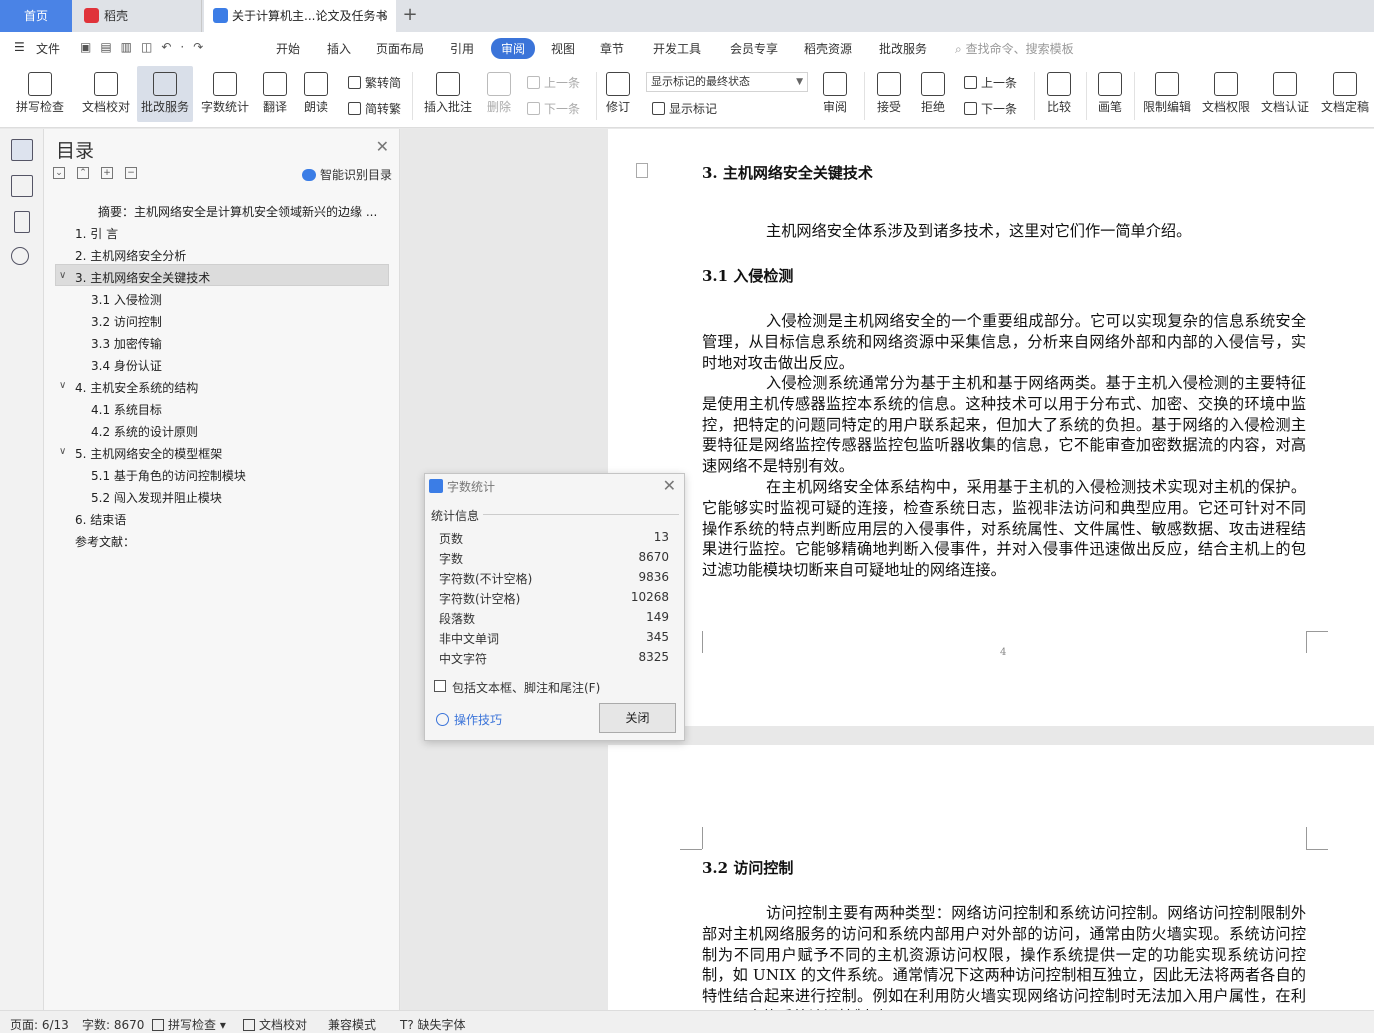  I want to click on simp-to-trad-button: 简转繁, so click(374, 108).